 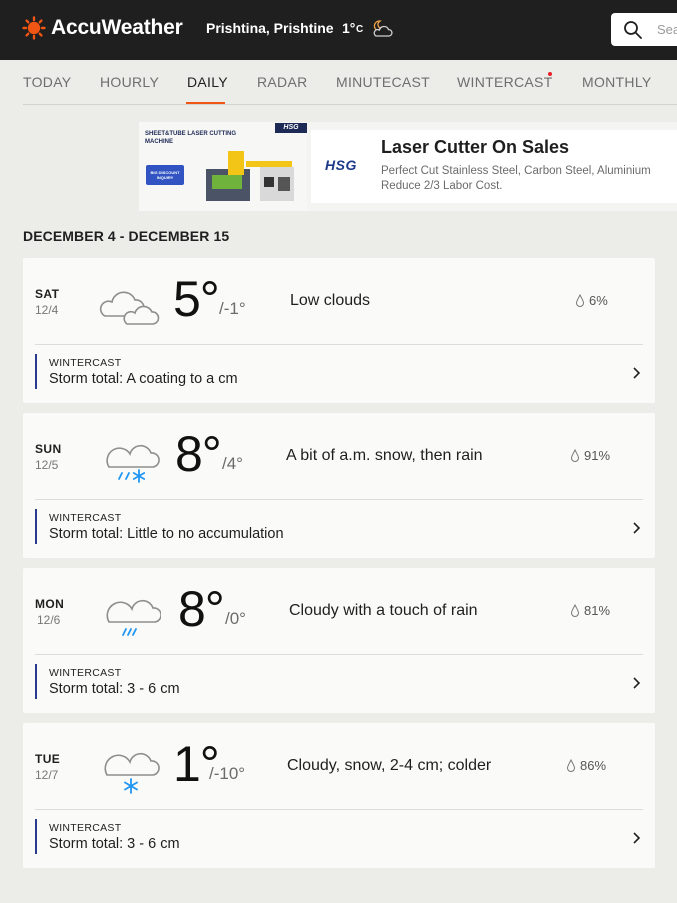 I want to click on day-of-week: MON, so click(x=50, y=604).